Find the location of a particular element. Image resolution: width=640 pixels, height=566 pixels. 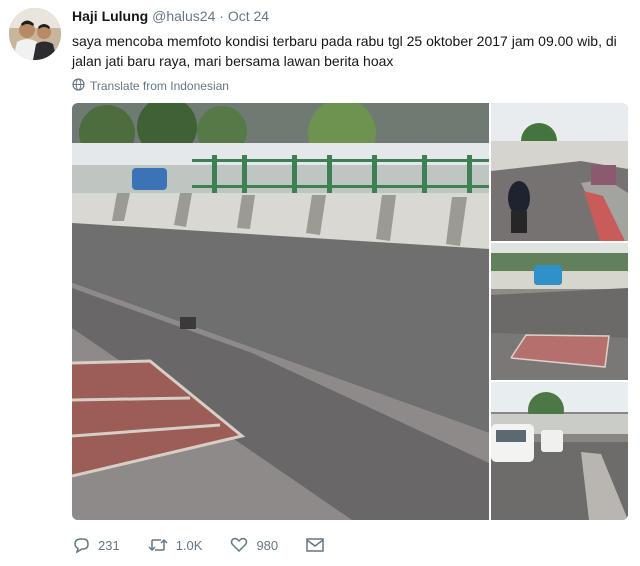

reply-icon is located at coordinates (81, 545).